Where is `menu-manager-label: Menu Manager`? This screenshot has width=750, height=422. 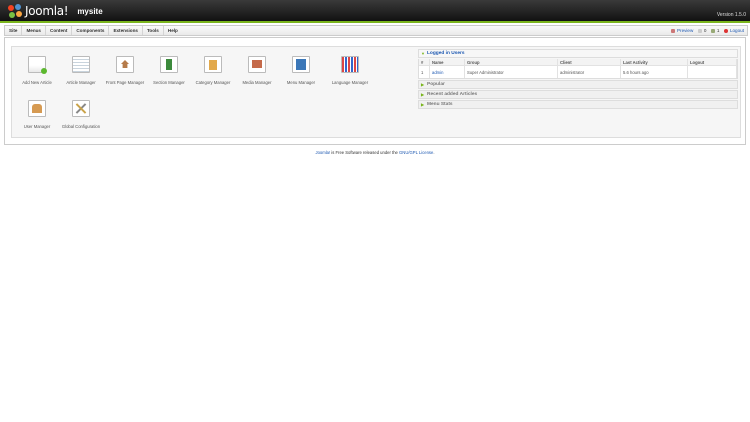 menu-manager-label: Menu Manager is located at coordinates (301, 82).